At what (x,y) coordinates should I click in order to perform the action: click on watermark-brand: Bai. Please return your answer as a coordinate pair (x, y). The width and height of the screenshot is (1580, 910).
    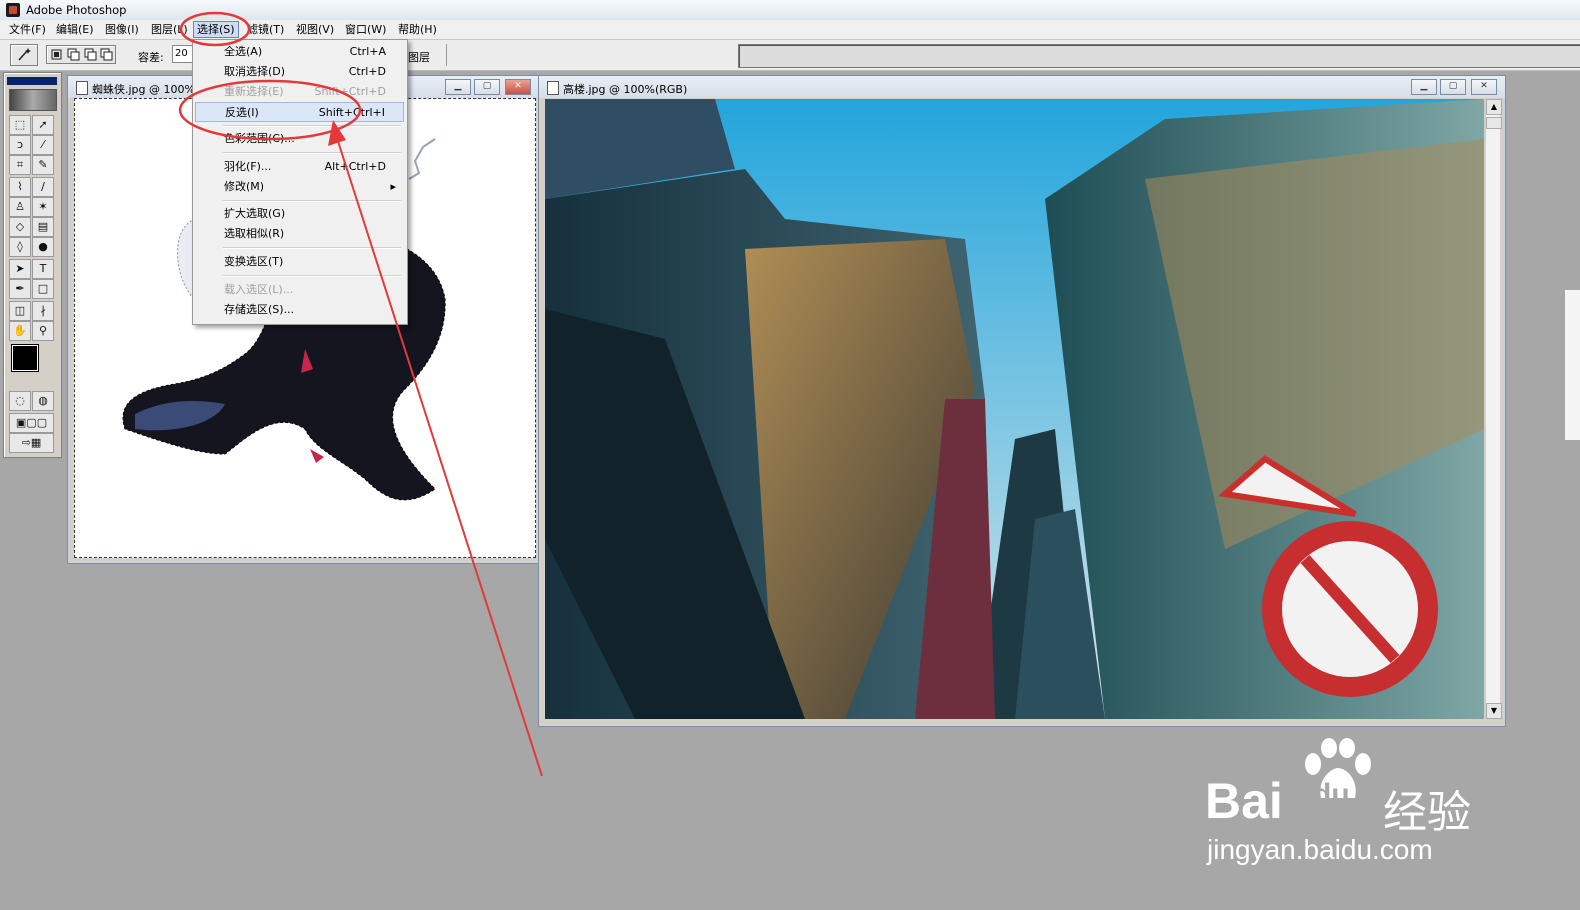
    Looking at the image, I should click on (1244, 801).